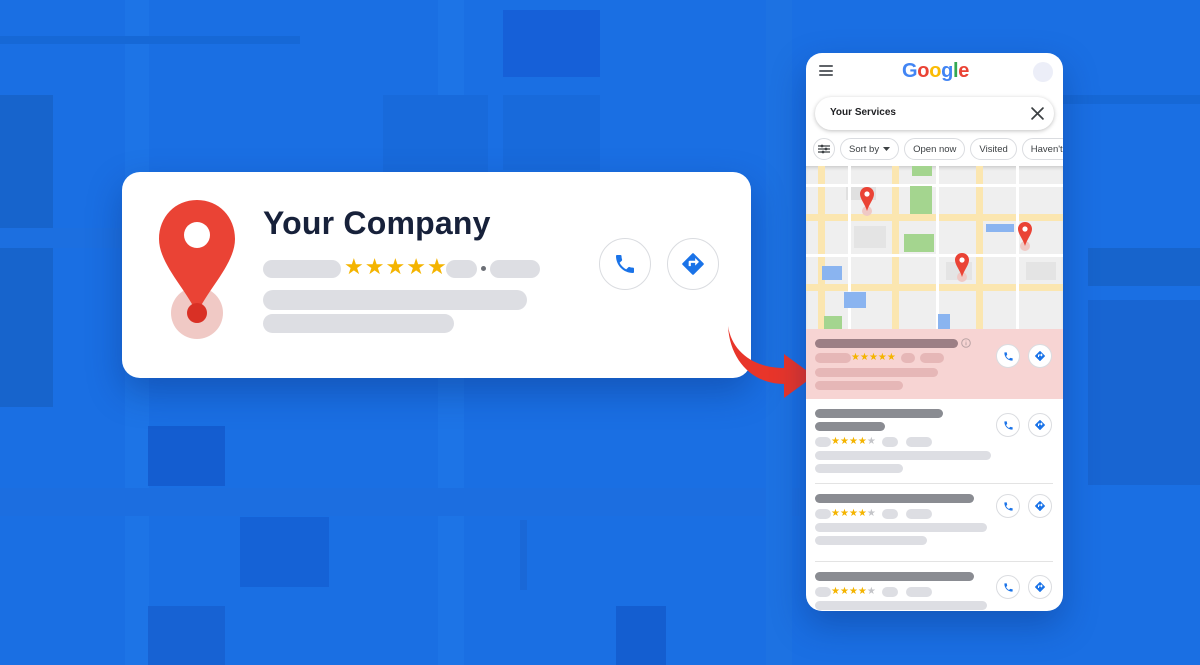  I want to click on chip-sort-by: Sort by, so click(870, 149).